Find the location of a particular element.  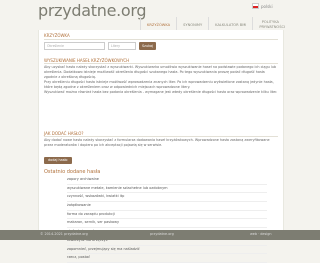

recent-title: Ostatnio dodane hasła is located at coordinates (72, 172).